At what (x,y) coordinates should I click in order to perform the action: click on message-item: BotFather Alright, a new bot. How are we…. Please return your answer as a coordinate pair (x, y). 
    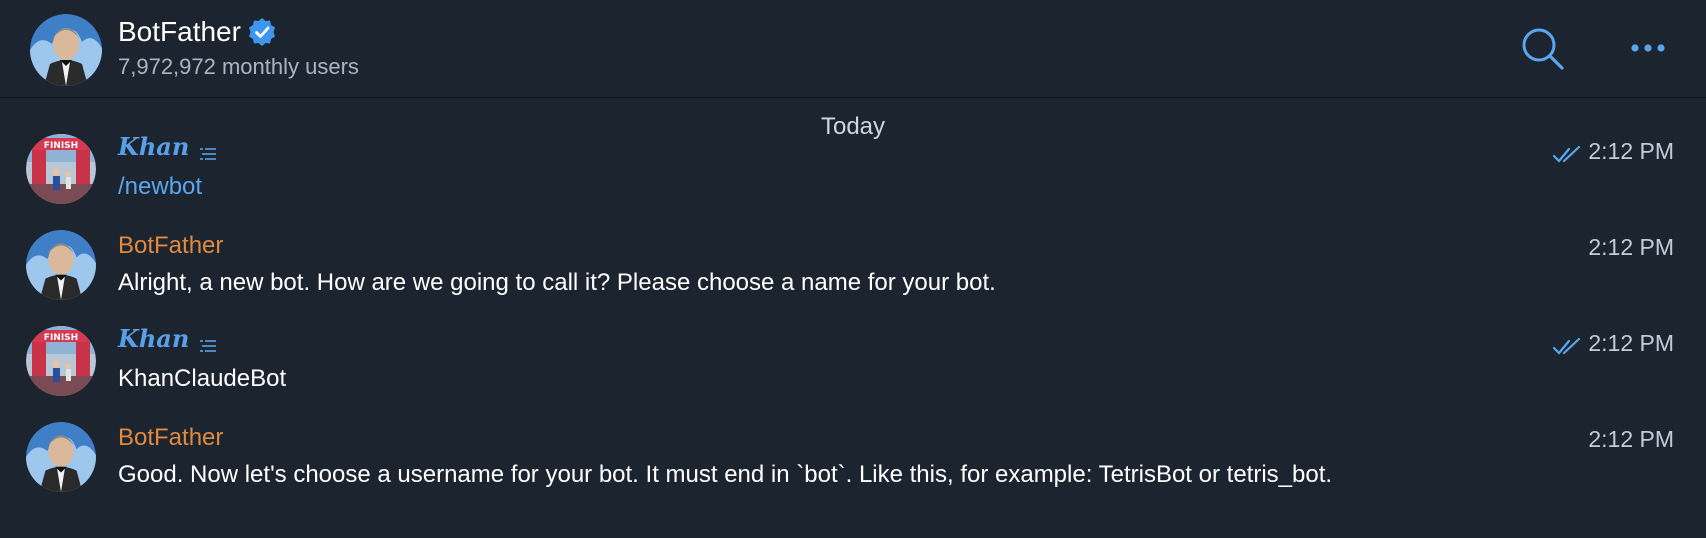
    Looking at the image, I should click on (853, 268).